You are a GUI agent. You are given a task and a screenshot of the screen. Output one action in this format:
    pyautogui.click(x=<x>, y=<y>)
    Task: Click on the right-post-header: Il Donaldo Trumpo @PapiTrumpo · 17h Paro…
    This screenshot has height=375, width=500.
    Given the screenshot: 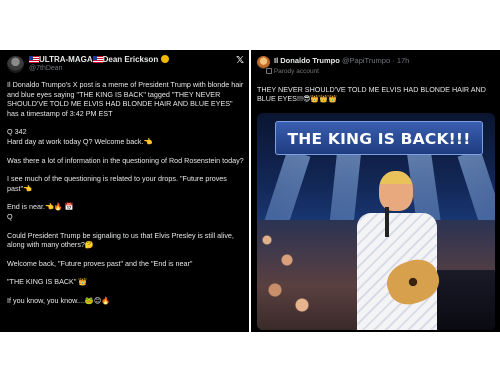 What is the action you would take?
    pyautogui.click(x=376, y=67)
    